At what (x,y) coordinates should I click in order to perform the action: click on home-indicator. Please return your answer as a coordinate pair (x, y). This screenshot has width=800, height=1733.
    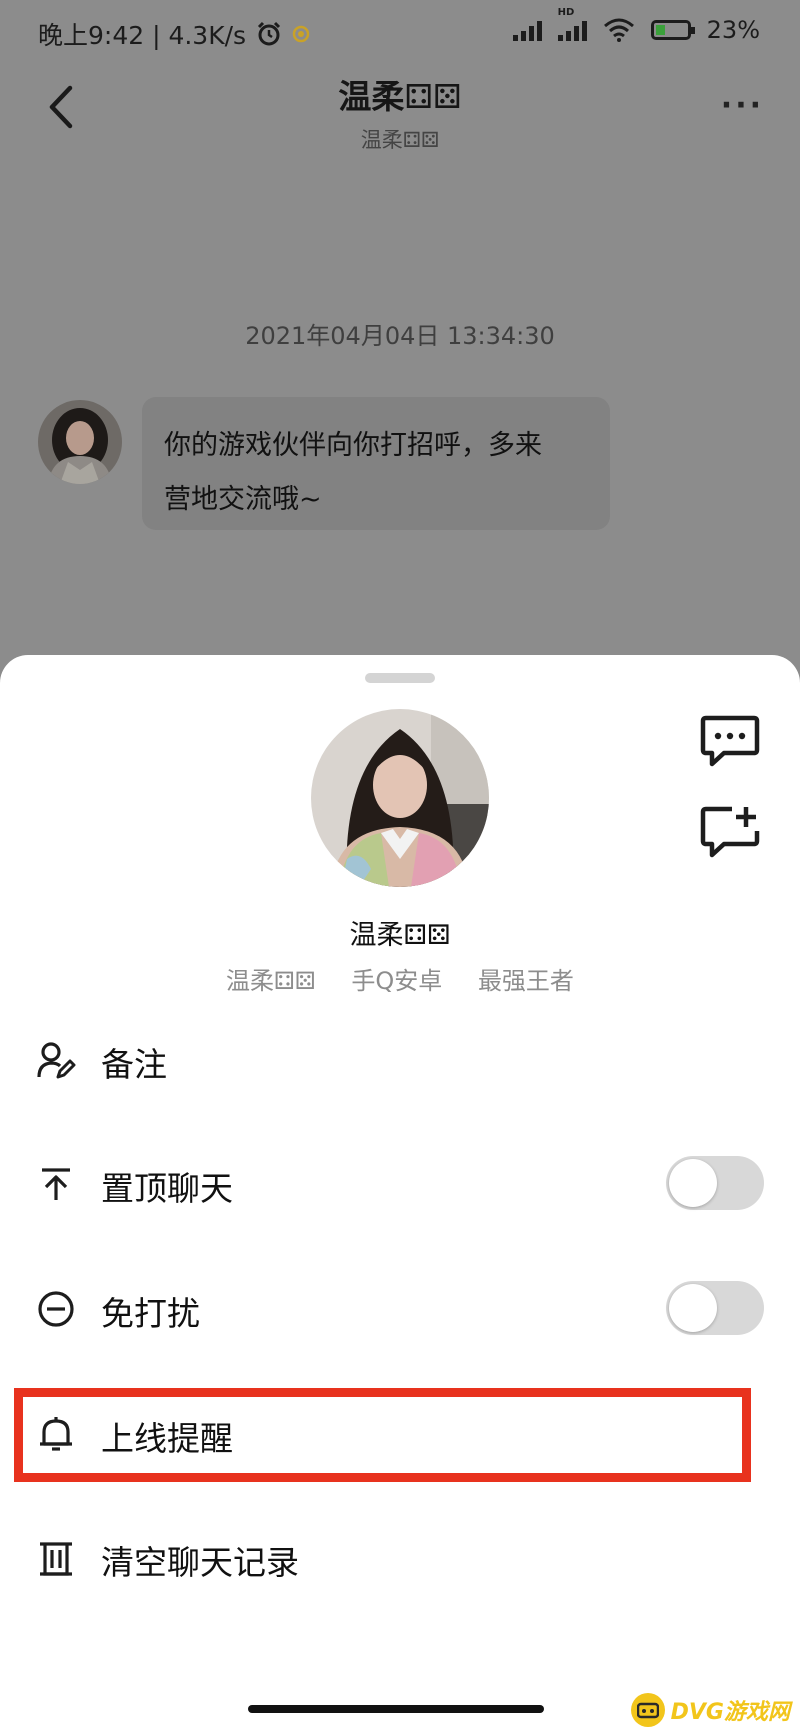
    Looking at the image, I should click on (396, 1709).